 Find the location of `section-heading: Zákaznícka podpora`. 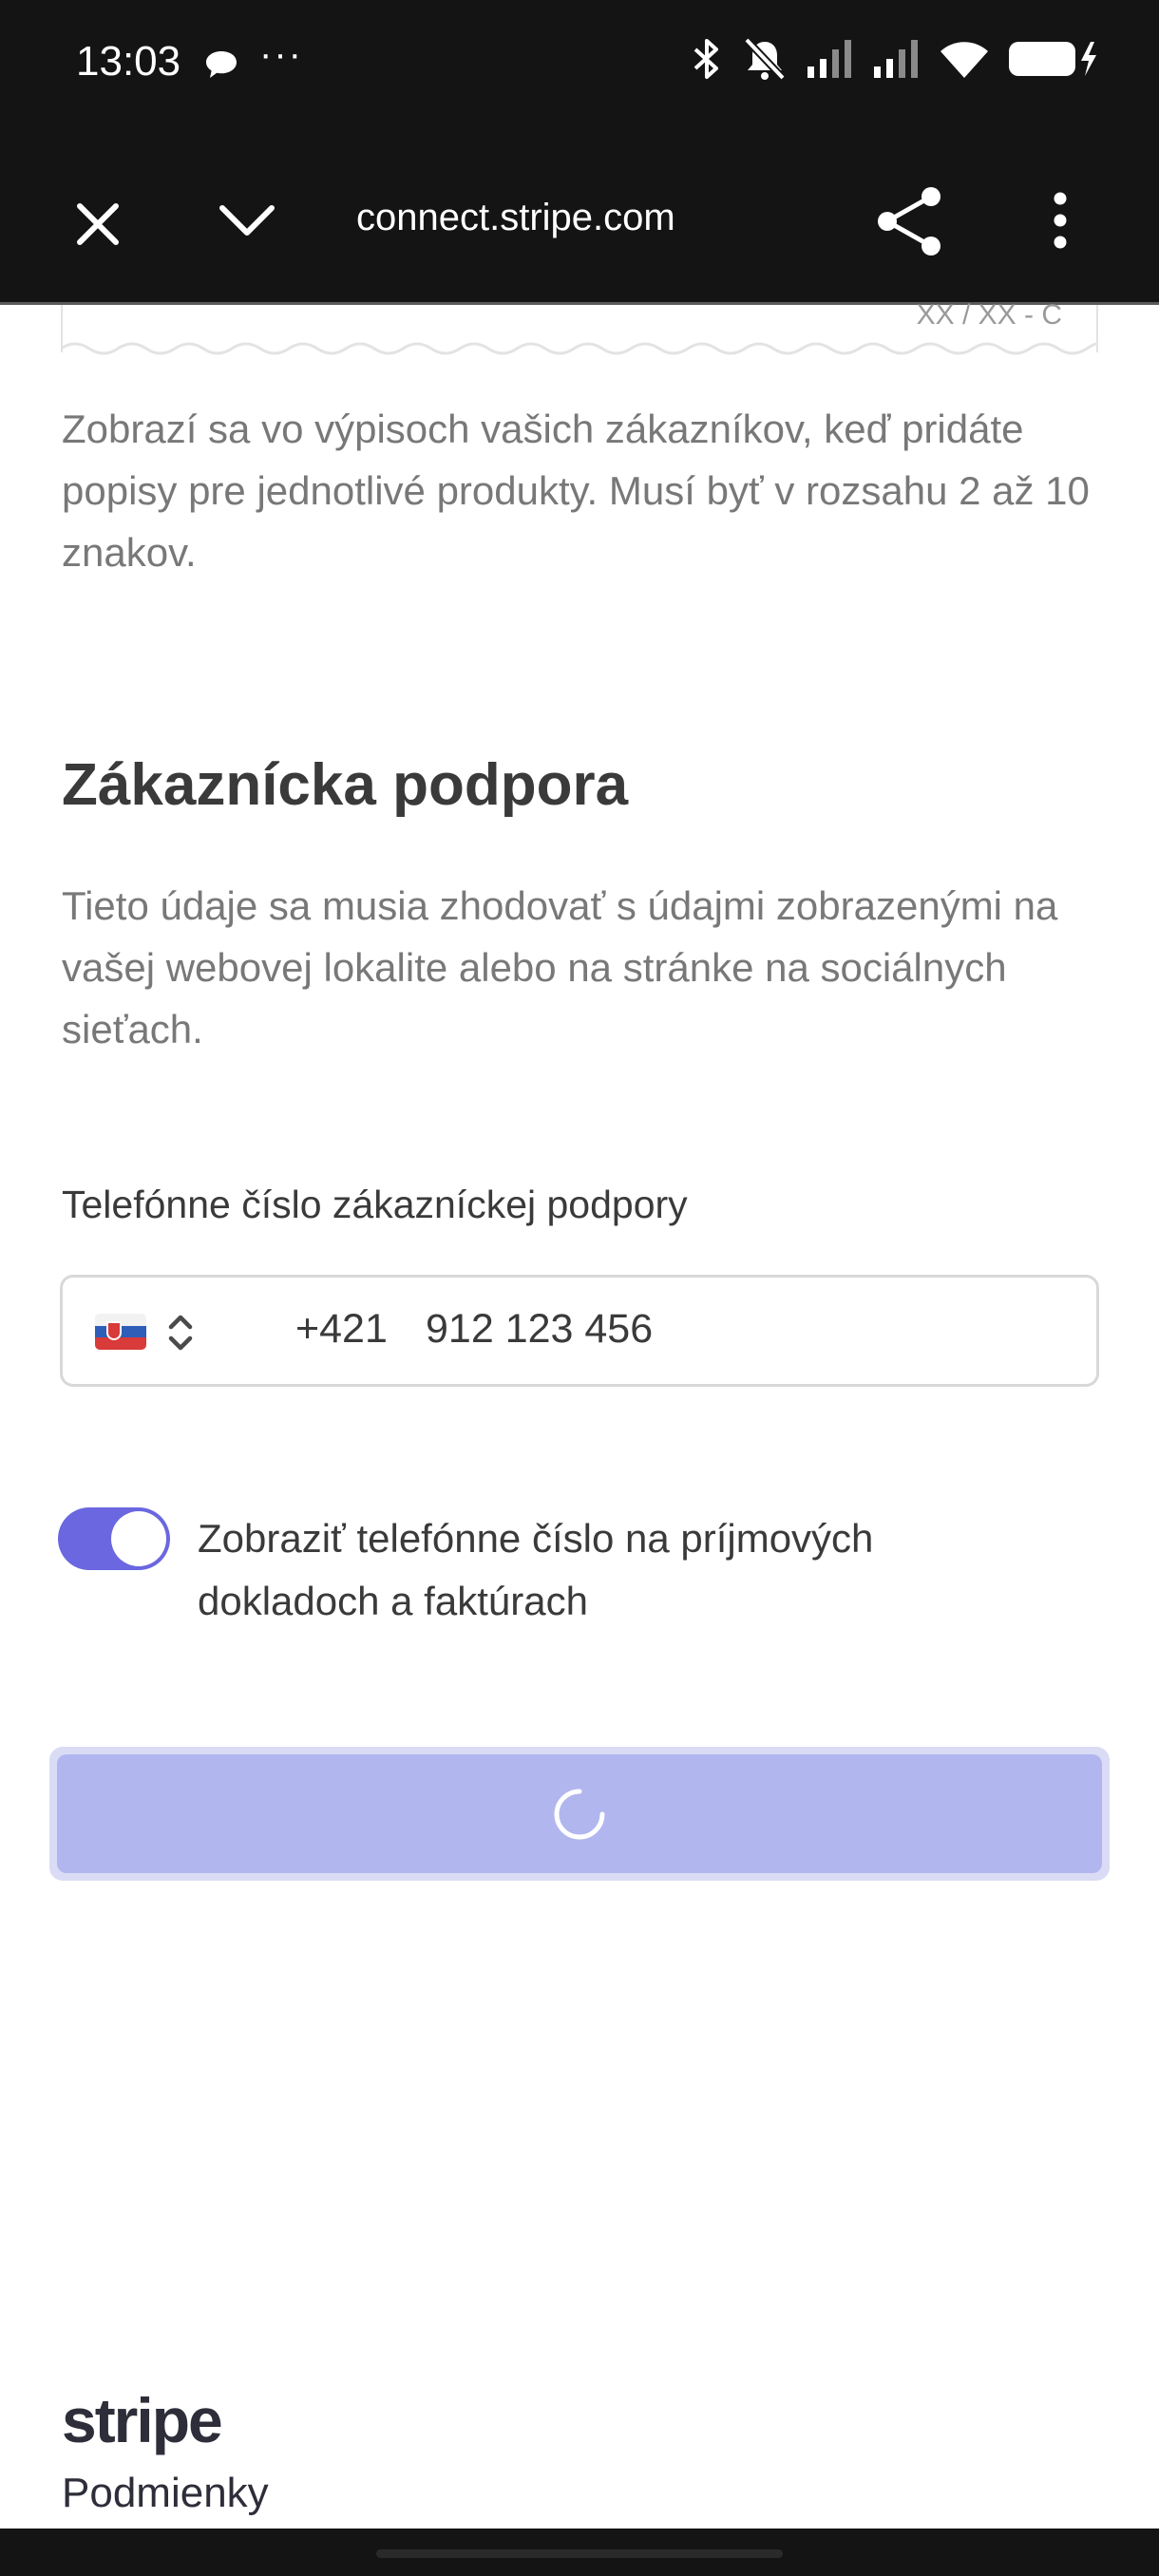

section-heading: Zákaznícka podpora is located at coordinates (345, 785).